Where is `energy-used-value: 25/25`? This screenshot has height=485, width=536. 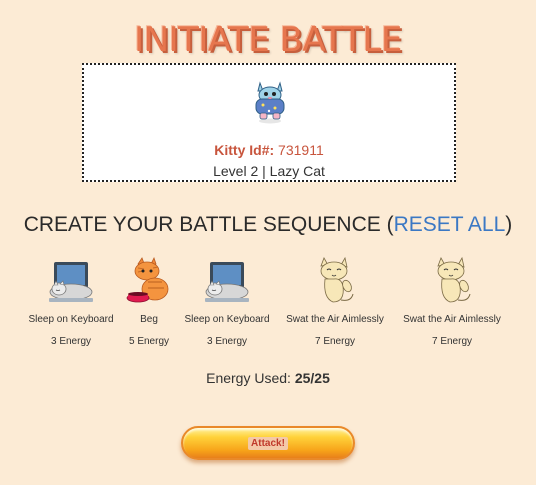 energy-used-value: 25/25 is located at coordinates (312, 378).